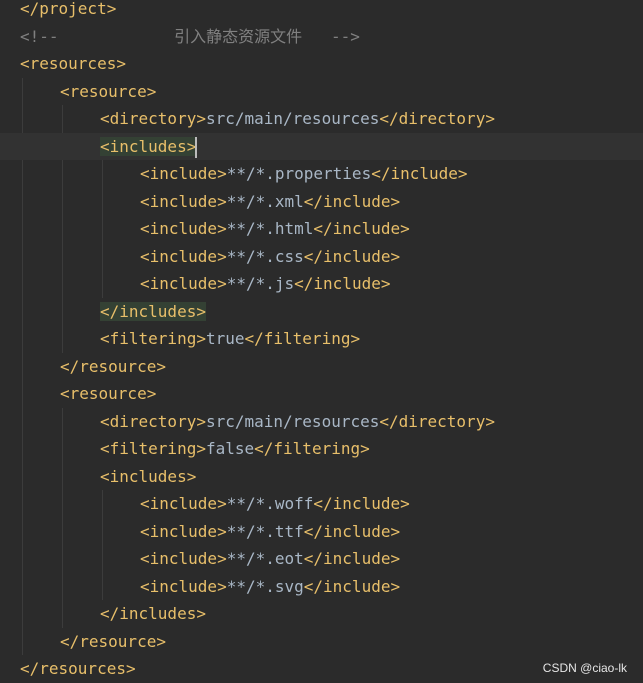 The image size is (643, 683). Describe the element at coordinates (265, 201) in the screenshot. I see `xml-text: **/*.xml` at that location.